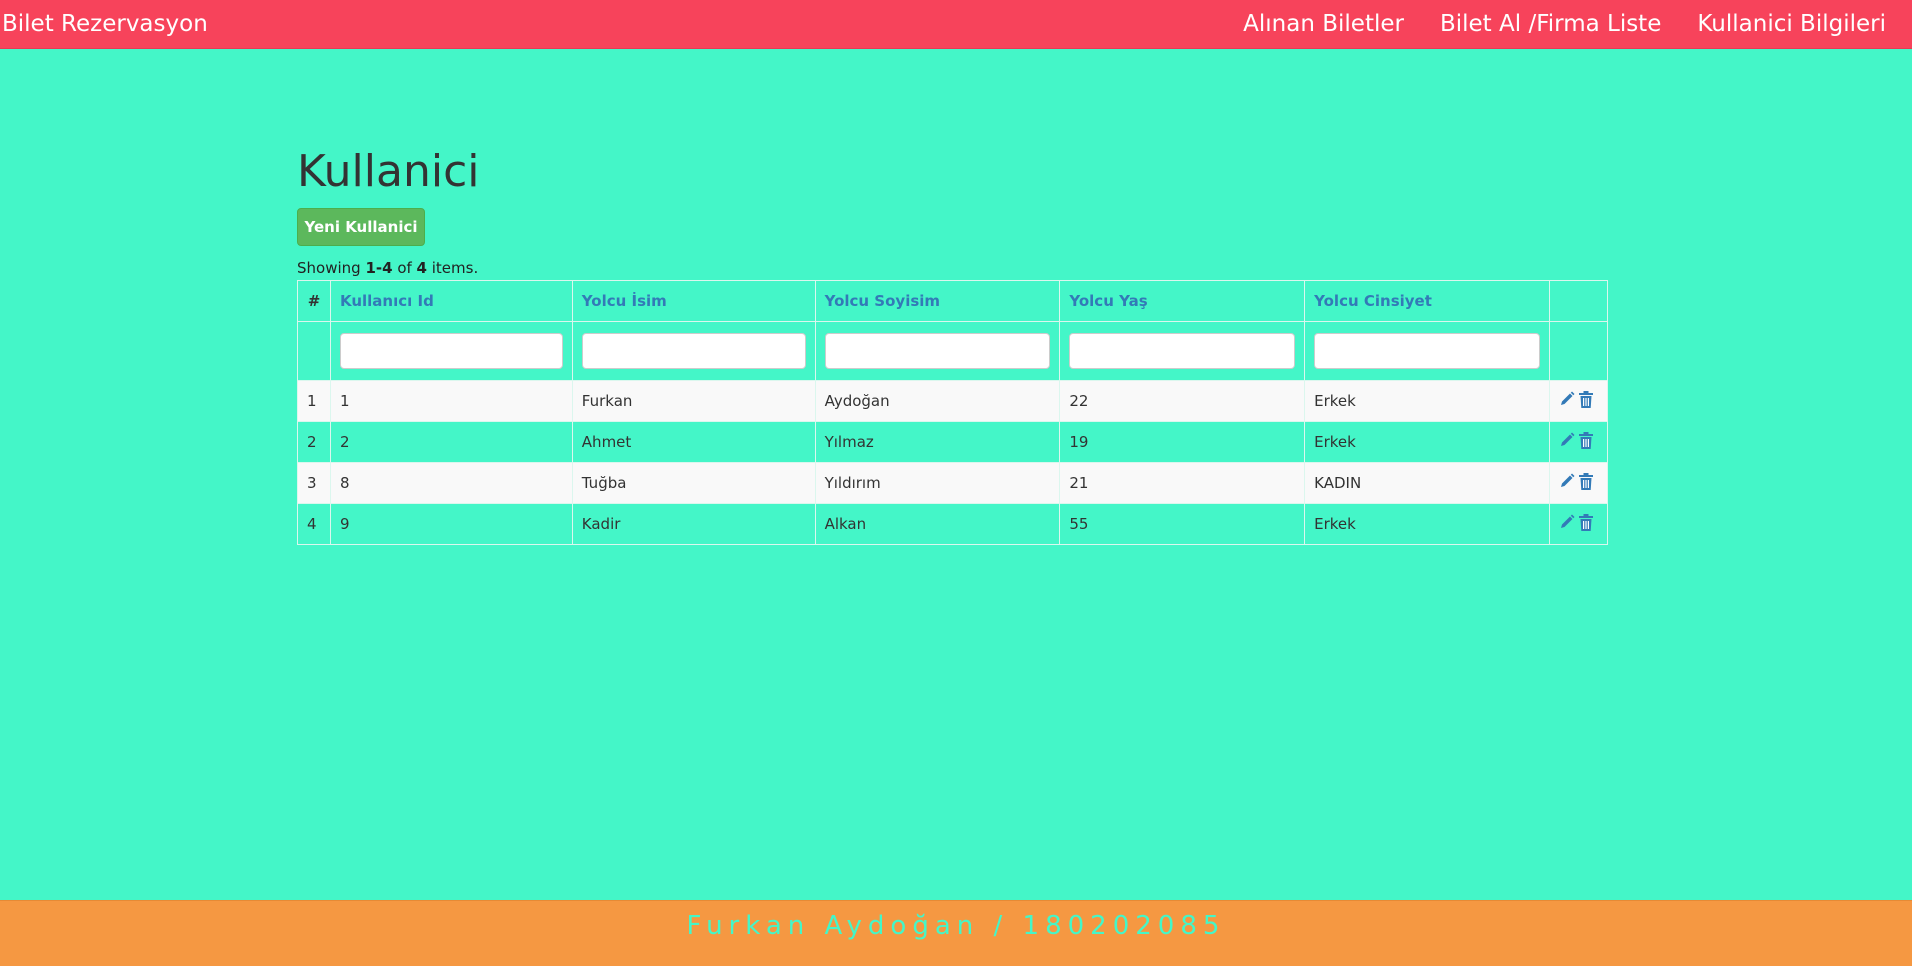 This screenshot has height=966, width=1912. I want to click on nav-link-bilet-al-firma-liste: Bilet Al /Firma Liste, so click(1550, 24).